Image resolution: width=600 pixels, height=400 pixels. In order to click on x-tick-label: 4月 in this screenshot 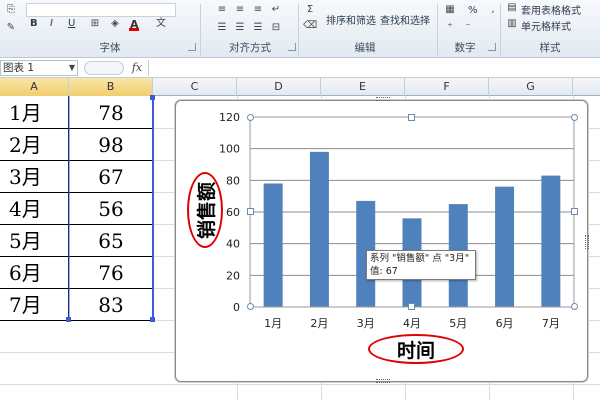, I will do `click(412, 323)`.